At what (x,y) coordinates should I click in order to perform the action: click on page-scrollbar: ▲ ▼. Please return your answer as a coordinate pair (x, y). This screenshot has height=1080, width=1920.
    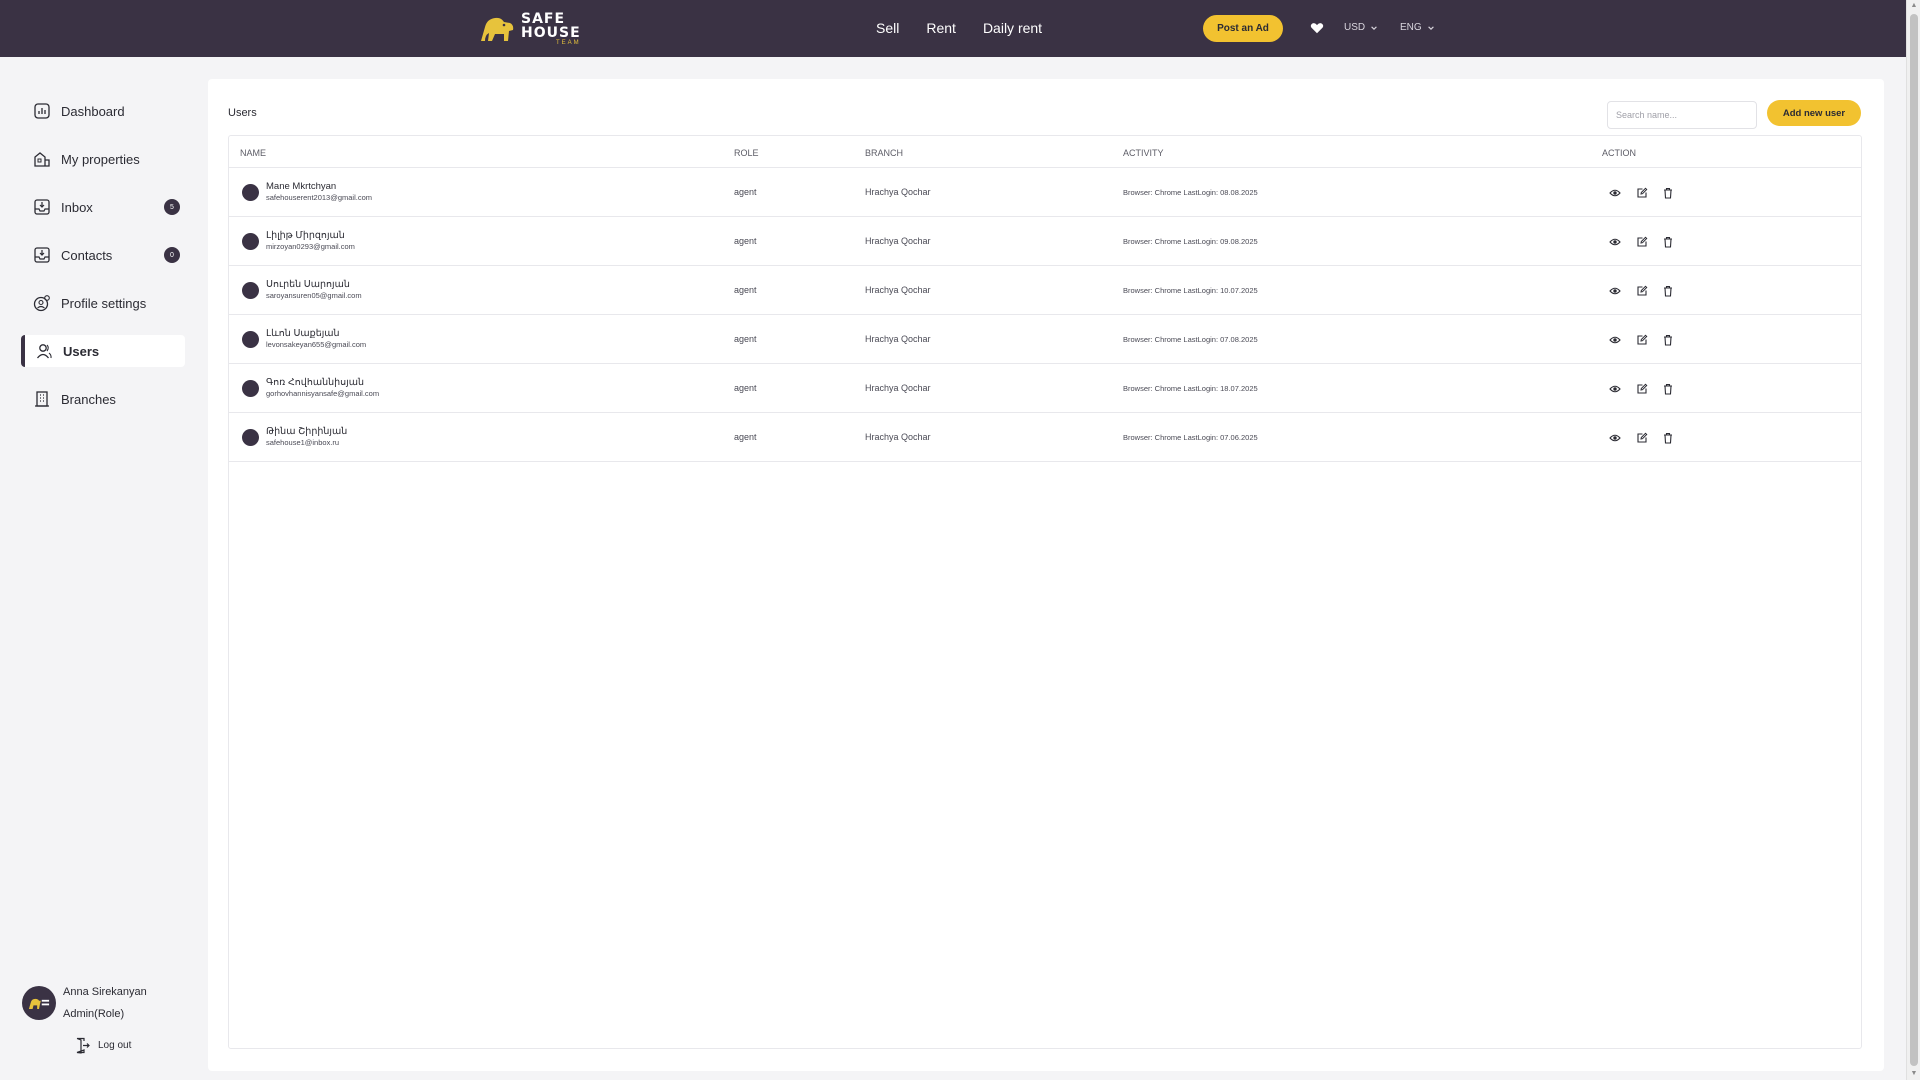
    Looking at the image, I should click on (1913, 540).